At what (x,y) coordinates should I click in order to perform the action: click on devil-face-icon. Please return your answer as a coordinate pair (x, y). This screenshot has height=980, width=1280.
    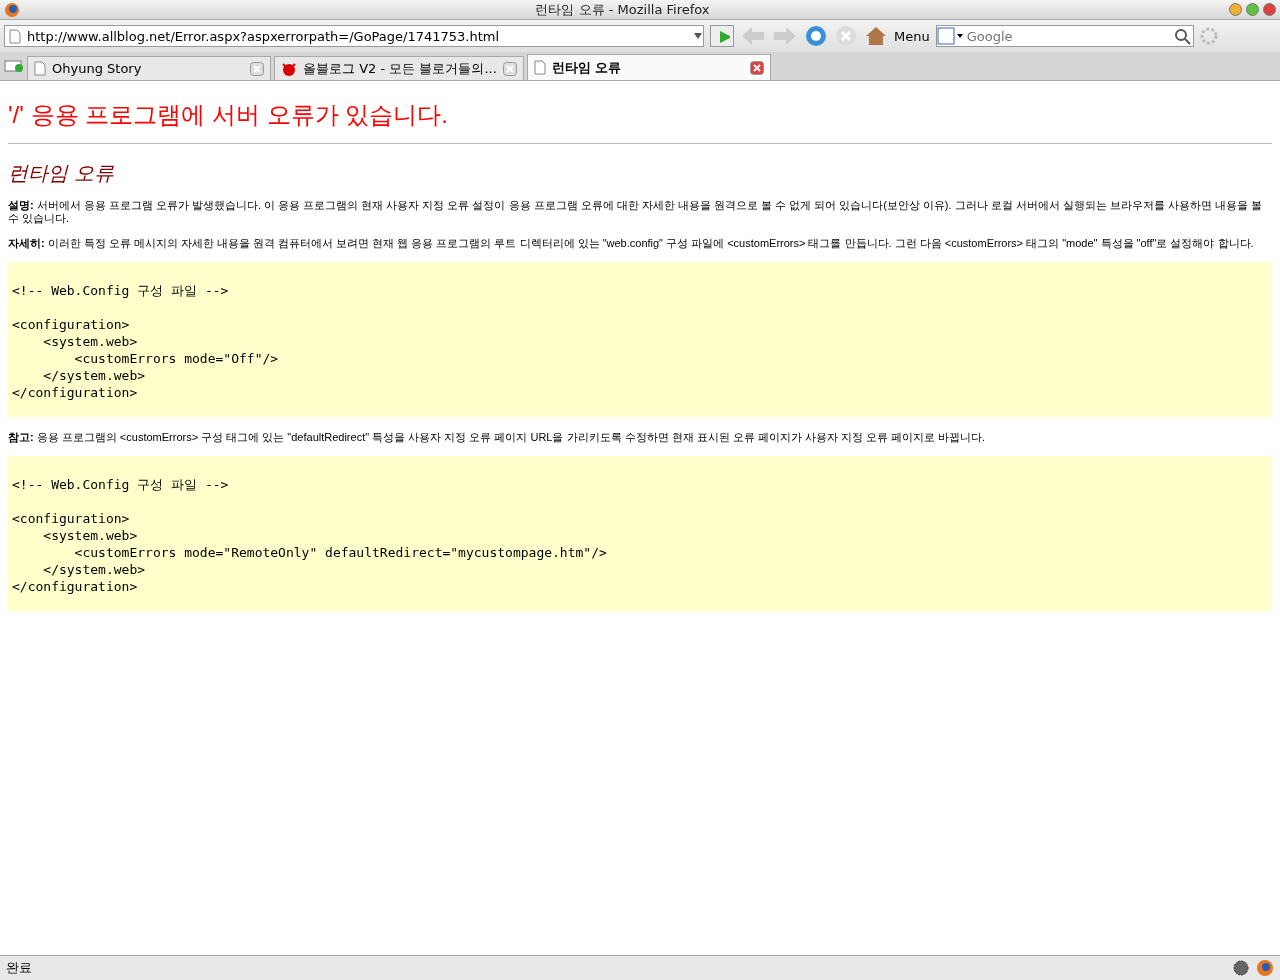
    Looking at the image, I should click on (289, 68).